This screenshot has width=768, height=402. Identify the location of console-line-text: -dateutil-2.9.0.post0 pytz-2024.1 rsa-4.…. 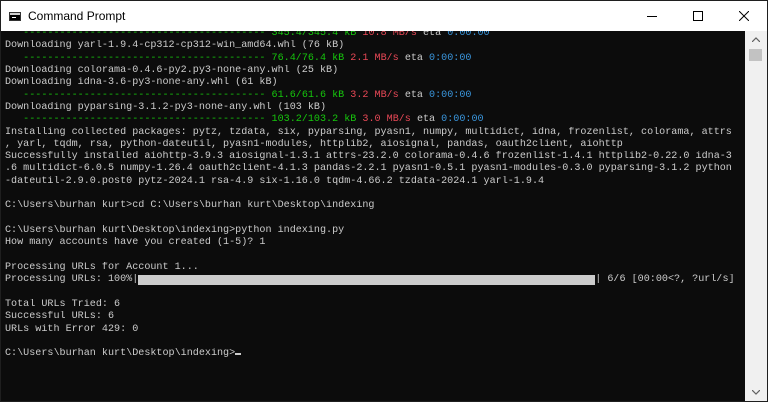
(275, 181).